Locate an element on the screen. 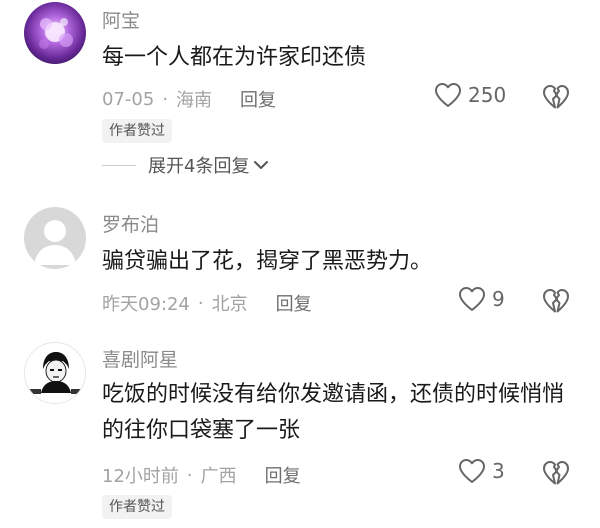 The width and height of the screenshot is (600, 528). username: 阿宝 is located at coordinates (121, 19).